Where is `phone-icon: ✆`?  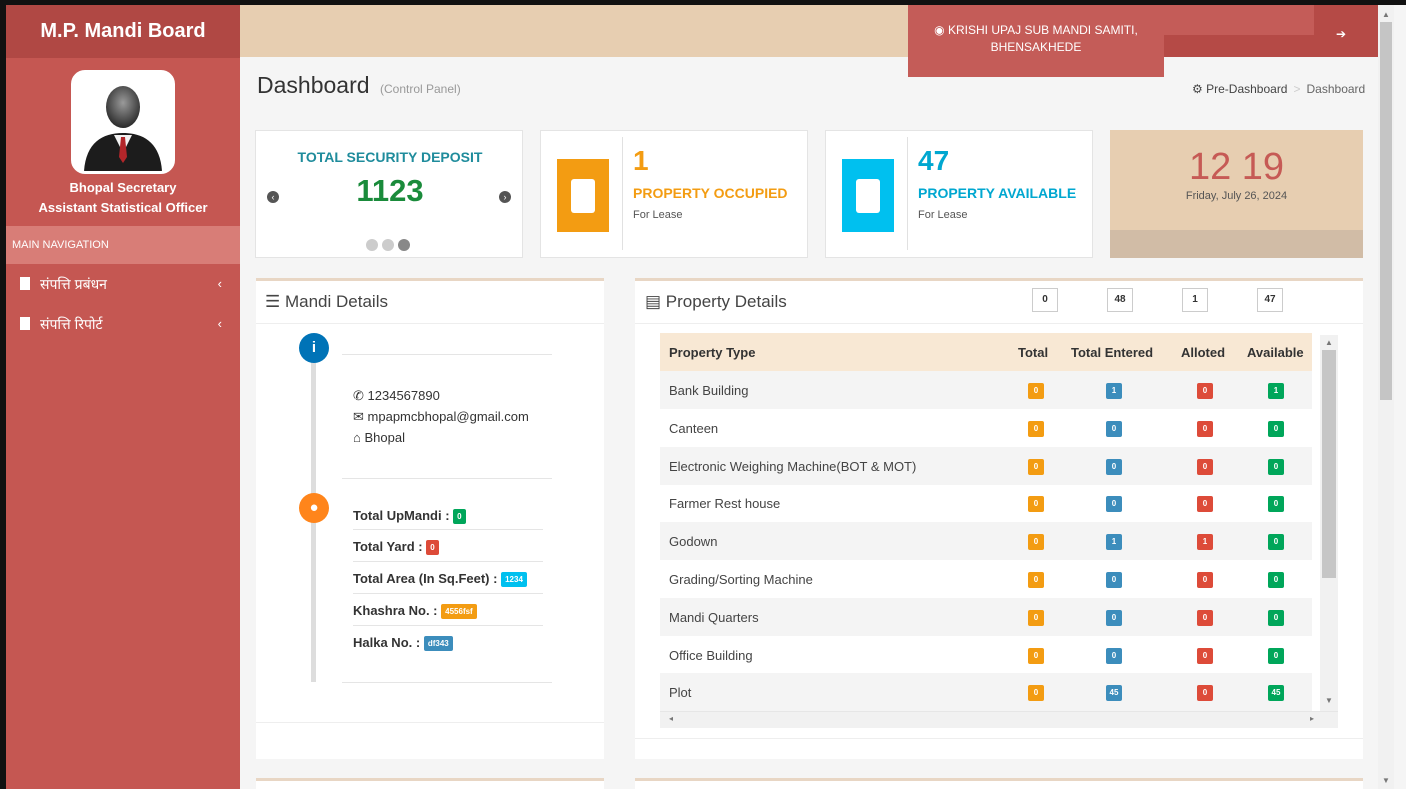 phone-icon: ✆ is located at coordinates (358, 395).